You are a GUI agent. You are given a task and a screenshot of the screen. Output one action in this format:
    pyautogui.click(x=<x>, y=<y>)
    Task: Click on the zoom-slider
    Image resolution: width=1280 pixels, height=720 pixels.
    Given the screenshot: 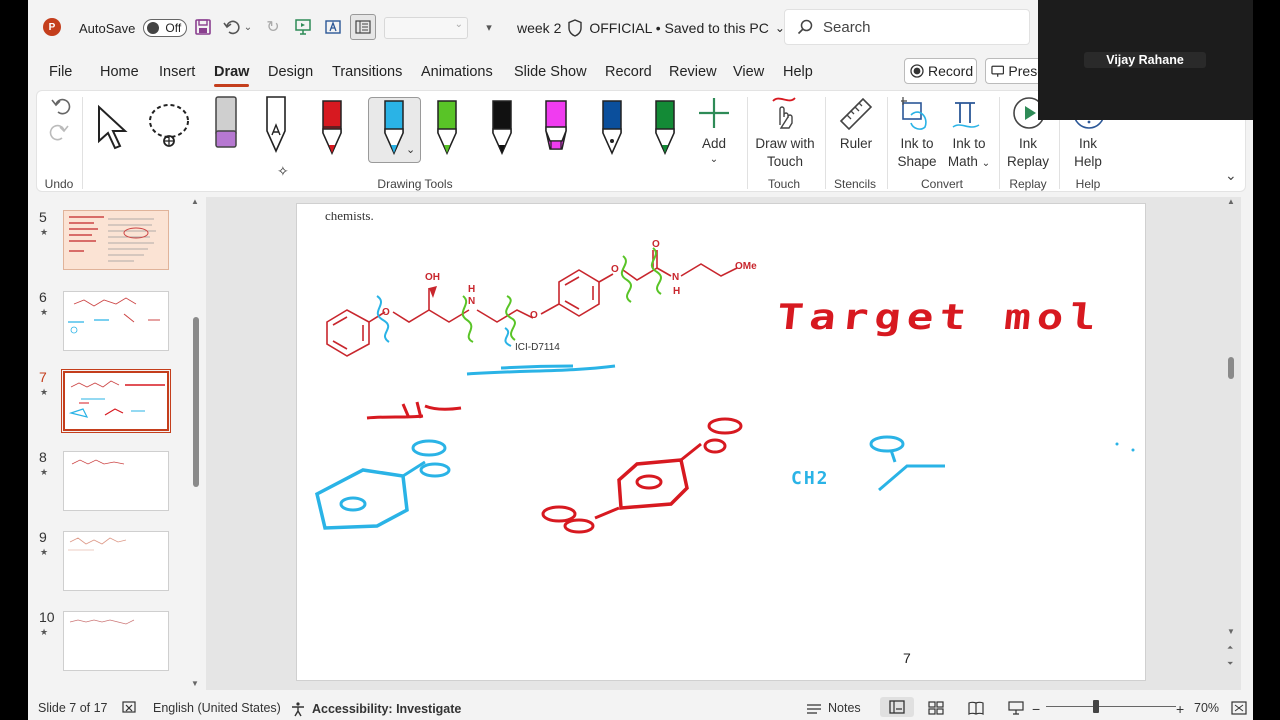 What is the action you would take?
    pyautogui.click(x=1111, y=706)
    